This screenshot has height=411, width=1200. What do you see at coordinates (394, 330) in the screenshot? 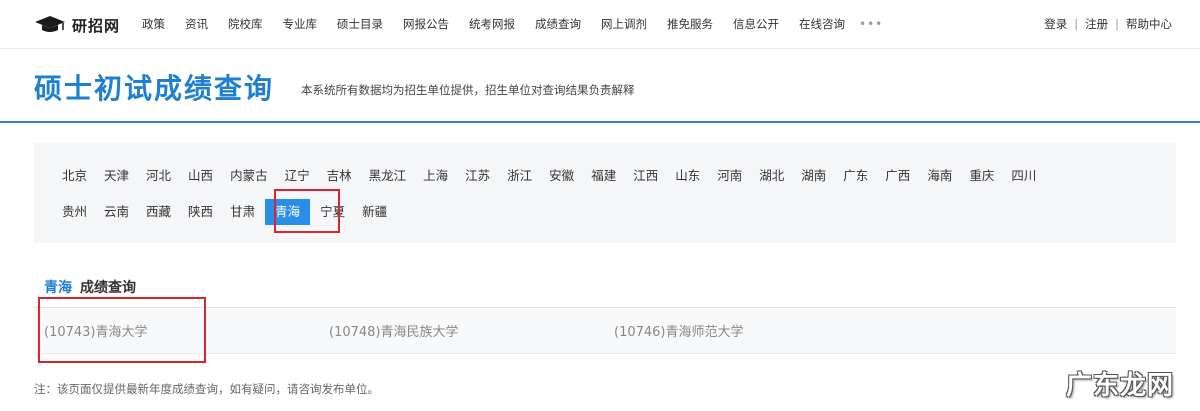
I see `university-link: (10748)青海民族大学` at bounding box center [394, 330].